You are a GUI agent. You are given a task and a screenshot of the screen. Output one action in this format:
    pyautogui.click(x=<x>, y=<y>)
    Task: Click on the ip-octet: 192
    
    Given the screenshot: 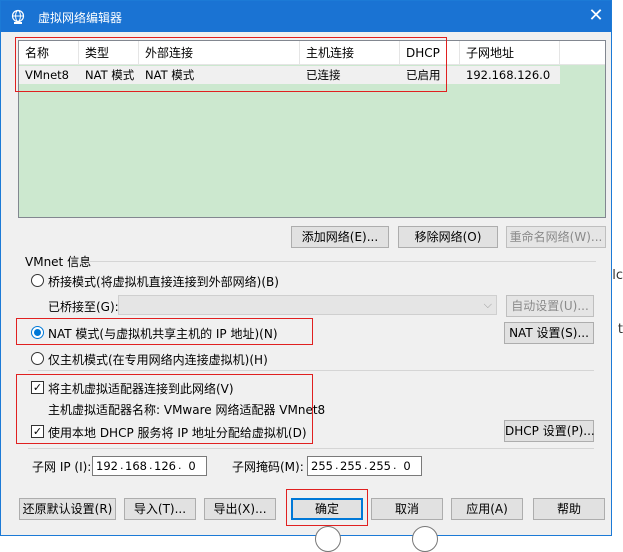 What is the action you would take?
    pyautogui.click(x=107, y=466)
    